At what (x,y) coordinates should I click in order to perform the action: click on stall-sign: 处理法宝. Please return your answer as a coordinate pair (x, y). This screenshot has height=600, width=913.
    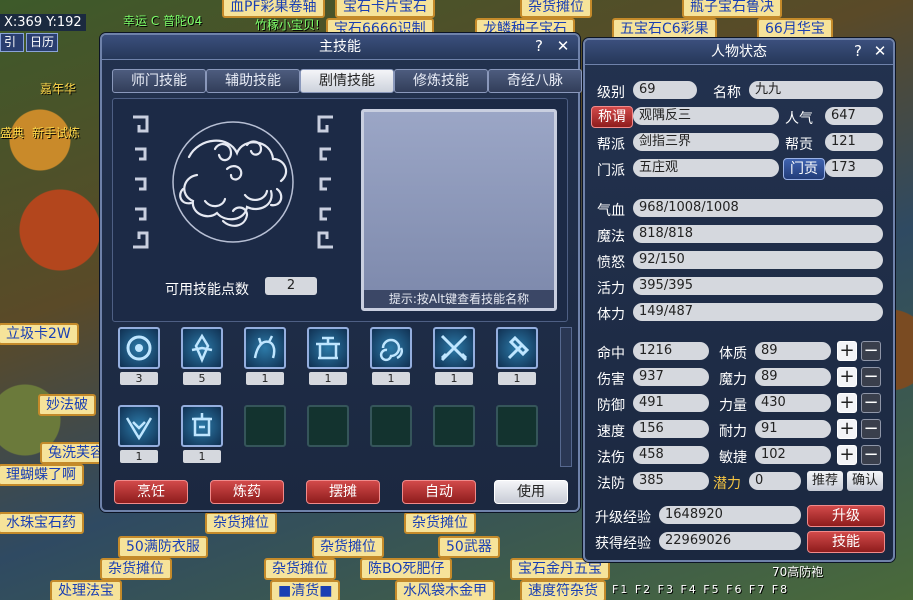
    Looking at the image, I should click on (86, 590).